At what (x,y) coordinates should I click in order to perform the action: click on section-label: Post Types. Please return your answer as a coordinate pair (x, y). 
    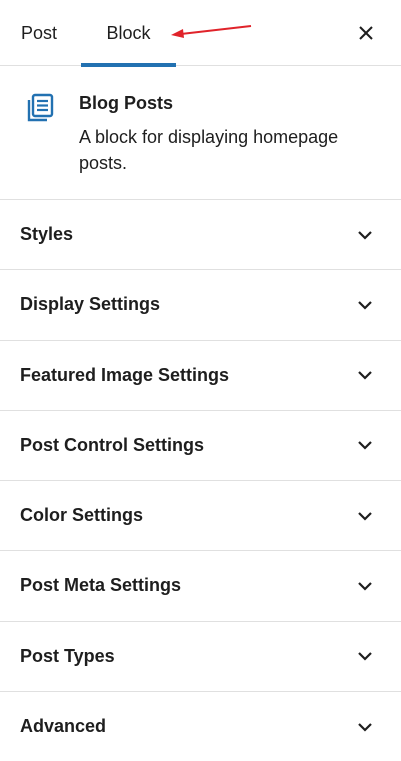
    Looking at the image, I should click on (67, 655).